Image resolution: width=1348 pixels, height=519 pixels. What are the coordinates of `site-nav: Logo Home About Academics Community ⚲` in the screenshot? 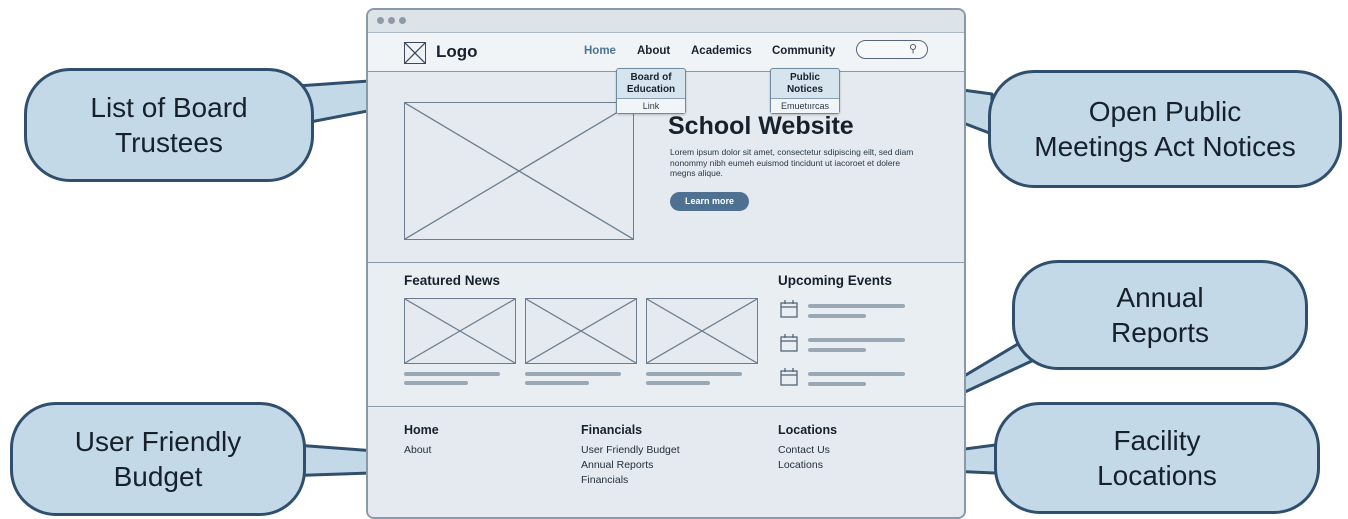 It's located at (666, 52).